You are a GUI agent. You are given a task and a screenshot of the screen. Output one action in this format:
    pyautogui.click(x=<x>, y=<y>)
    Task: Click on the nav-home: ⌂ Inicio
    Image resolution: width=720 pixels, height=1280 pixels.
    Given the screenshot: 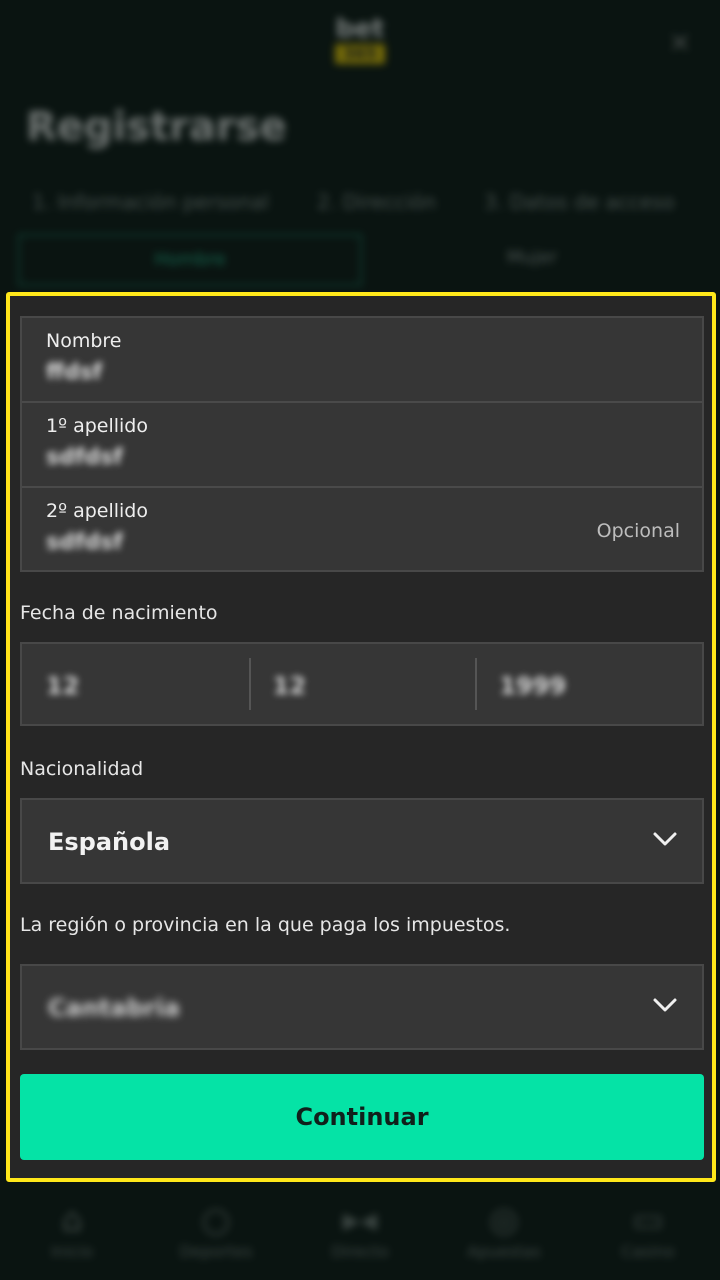 What is the action you would take?
    pyautogui.click(x=72, y=1235)
    